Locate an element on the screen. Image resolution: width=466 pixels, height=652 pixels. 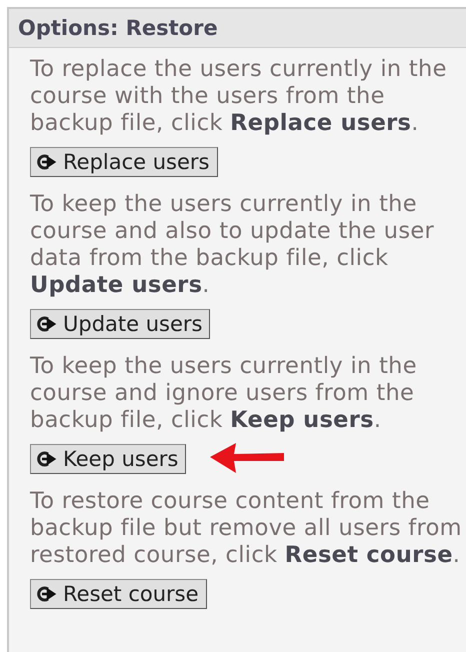
panel-title: Options: Restore is located at coordinates (237, 28).